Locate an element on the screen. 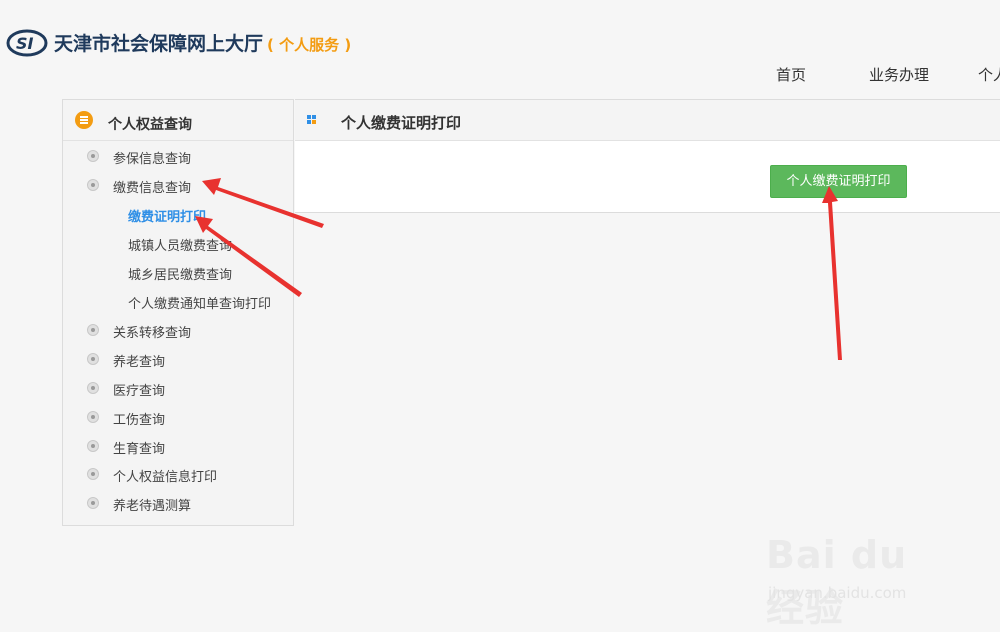 The width and height of the screenshot is (1000, 632). logo-text: SI is located at coordinates (25, 43).